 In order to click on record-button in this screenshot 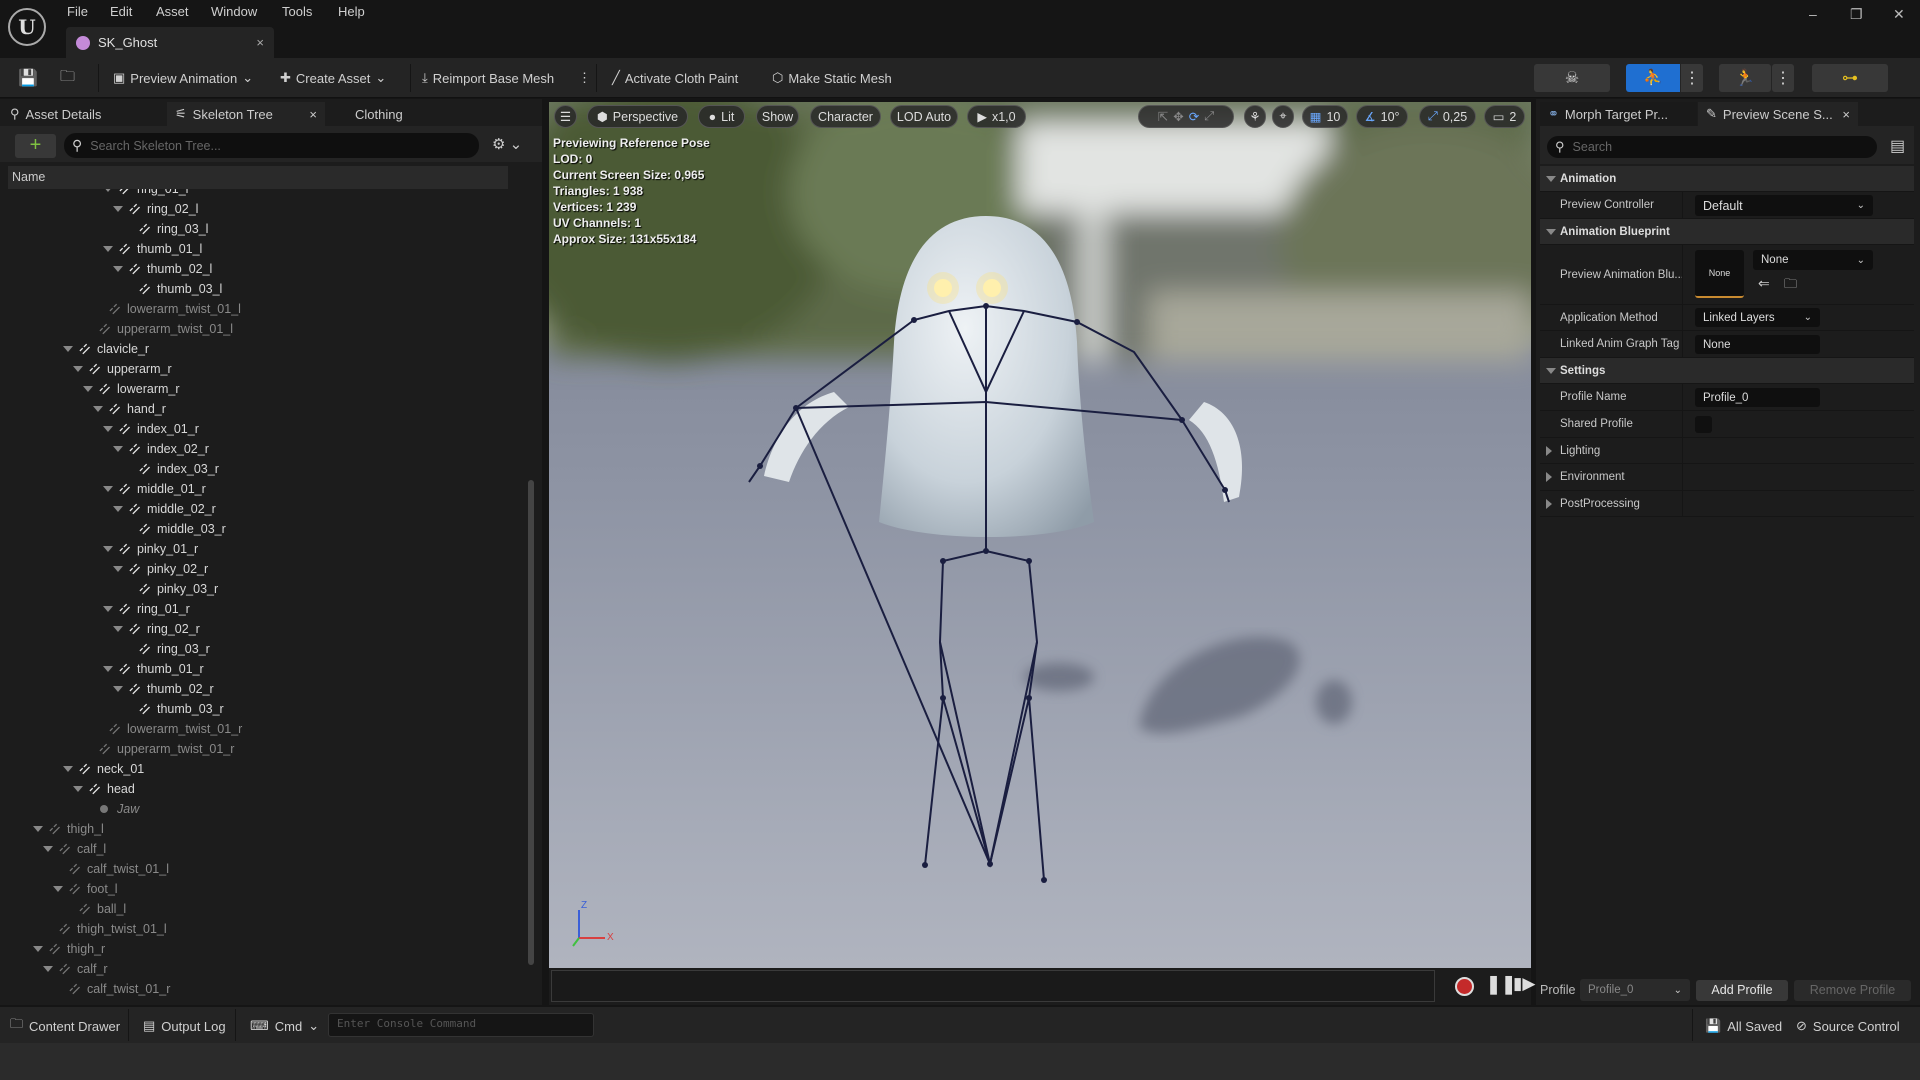, I will do `click(1464, 986)`.